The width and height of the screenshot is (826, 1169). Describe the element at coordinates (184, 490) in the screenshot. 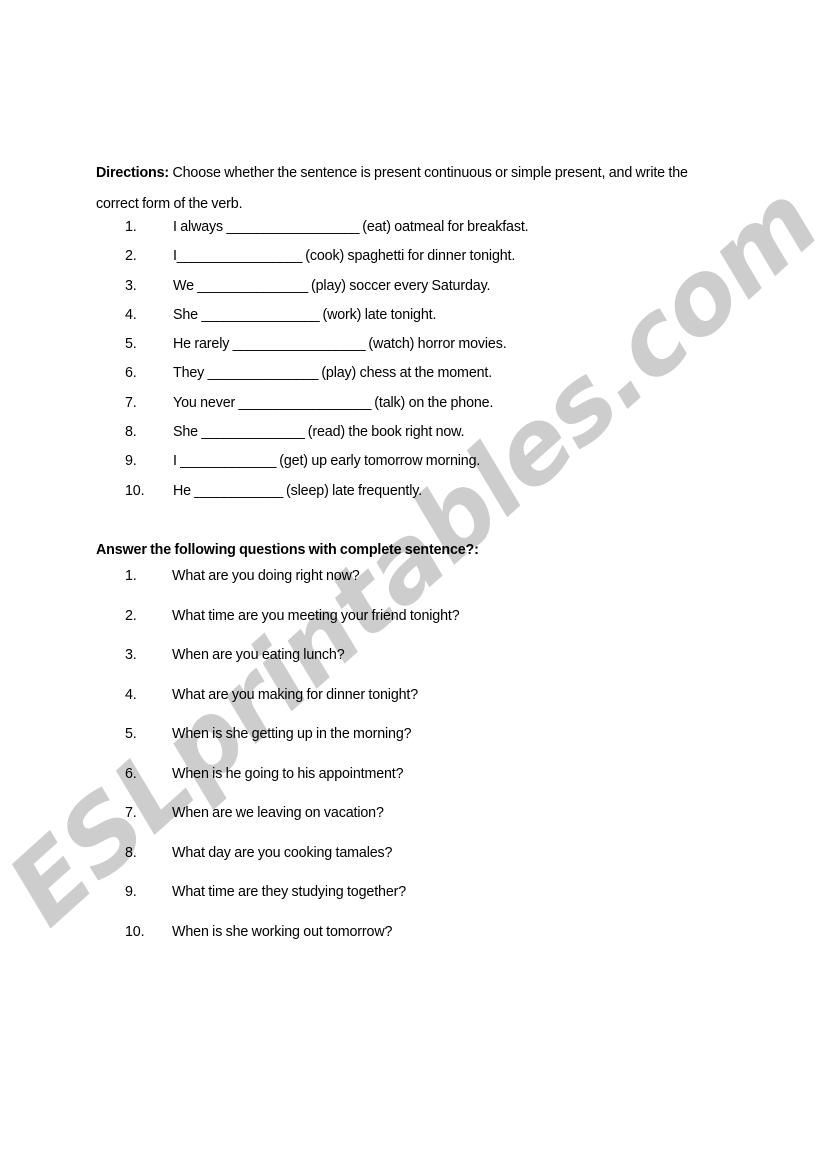

I see `sentence-prefix: He` at that location.